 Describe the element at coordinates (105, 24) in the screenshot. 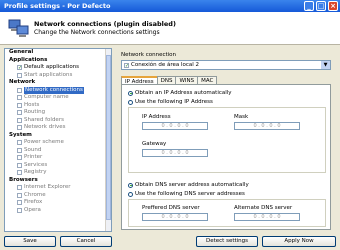

I see `header-title: Network connections (plugin disabled)` at that location.